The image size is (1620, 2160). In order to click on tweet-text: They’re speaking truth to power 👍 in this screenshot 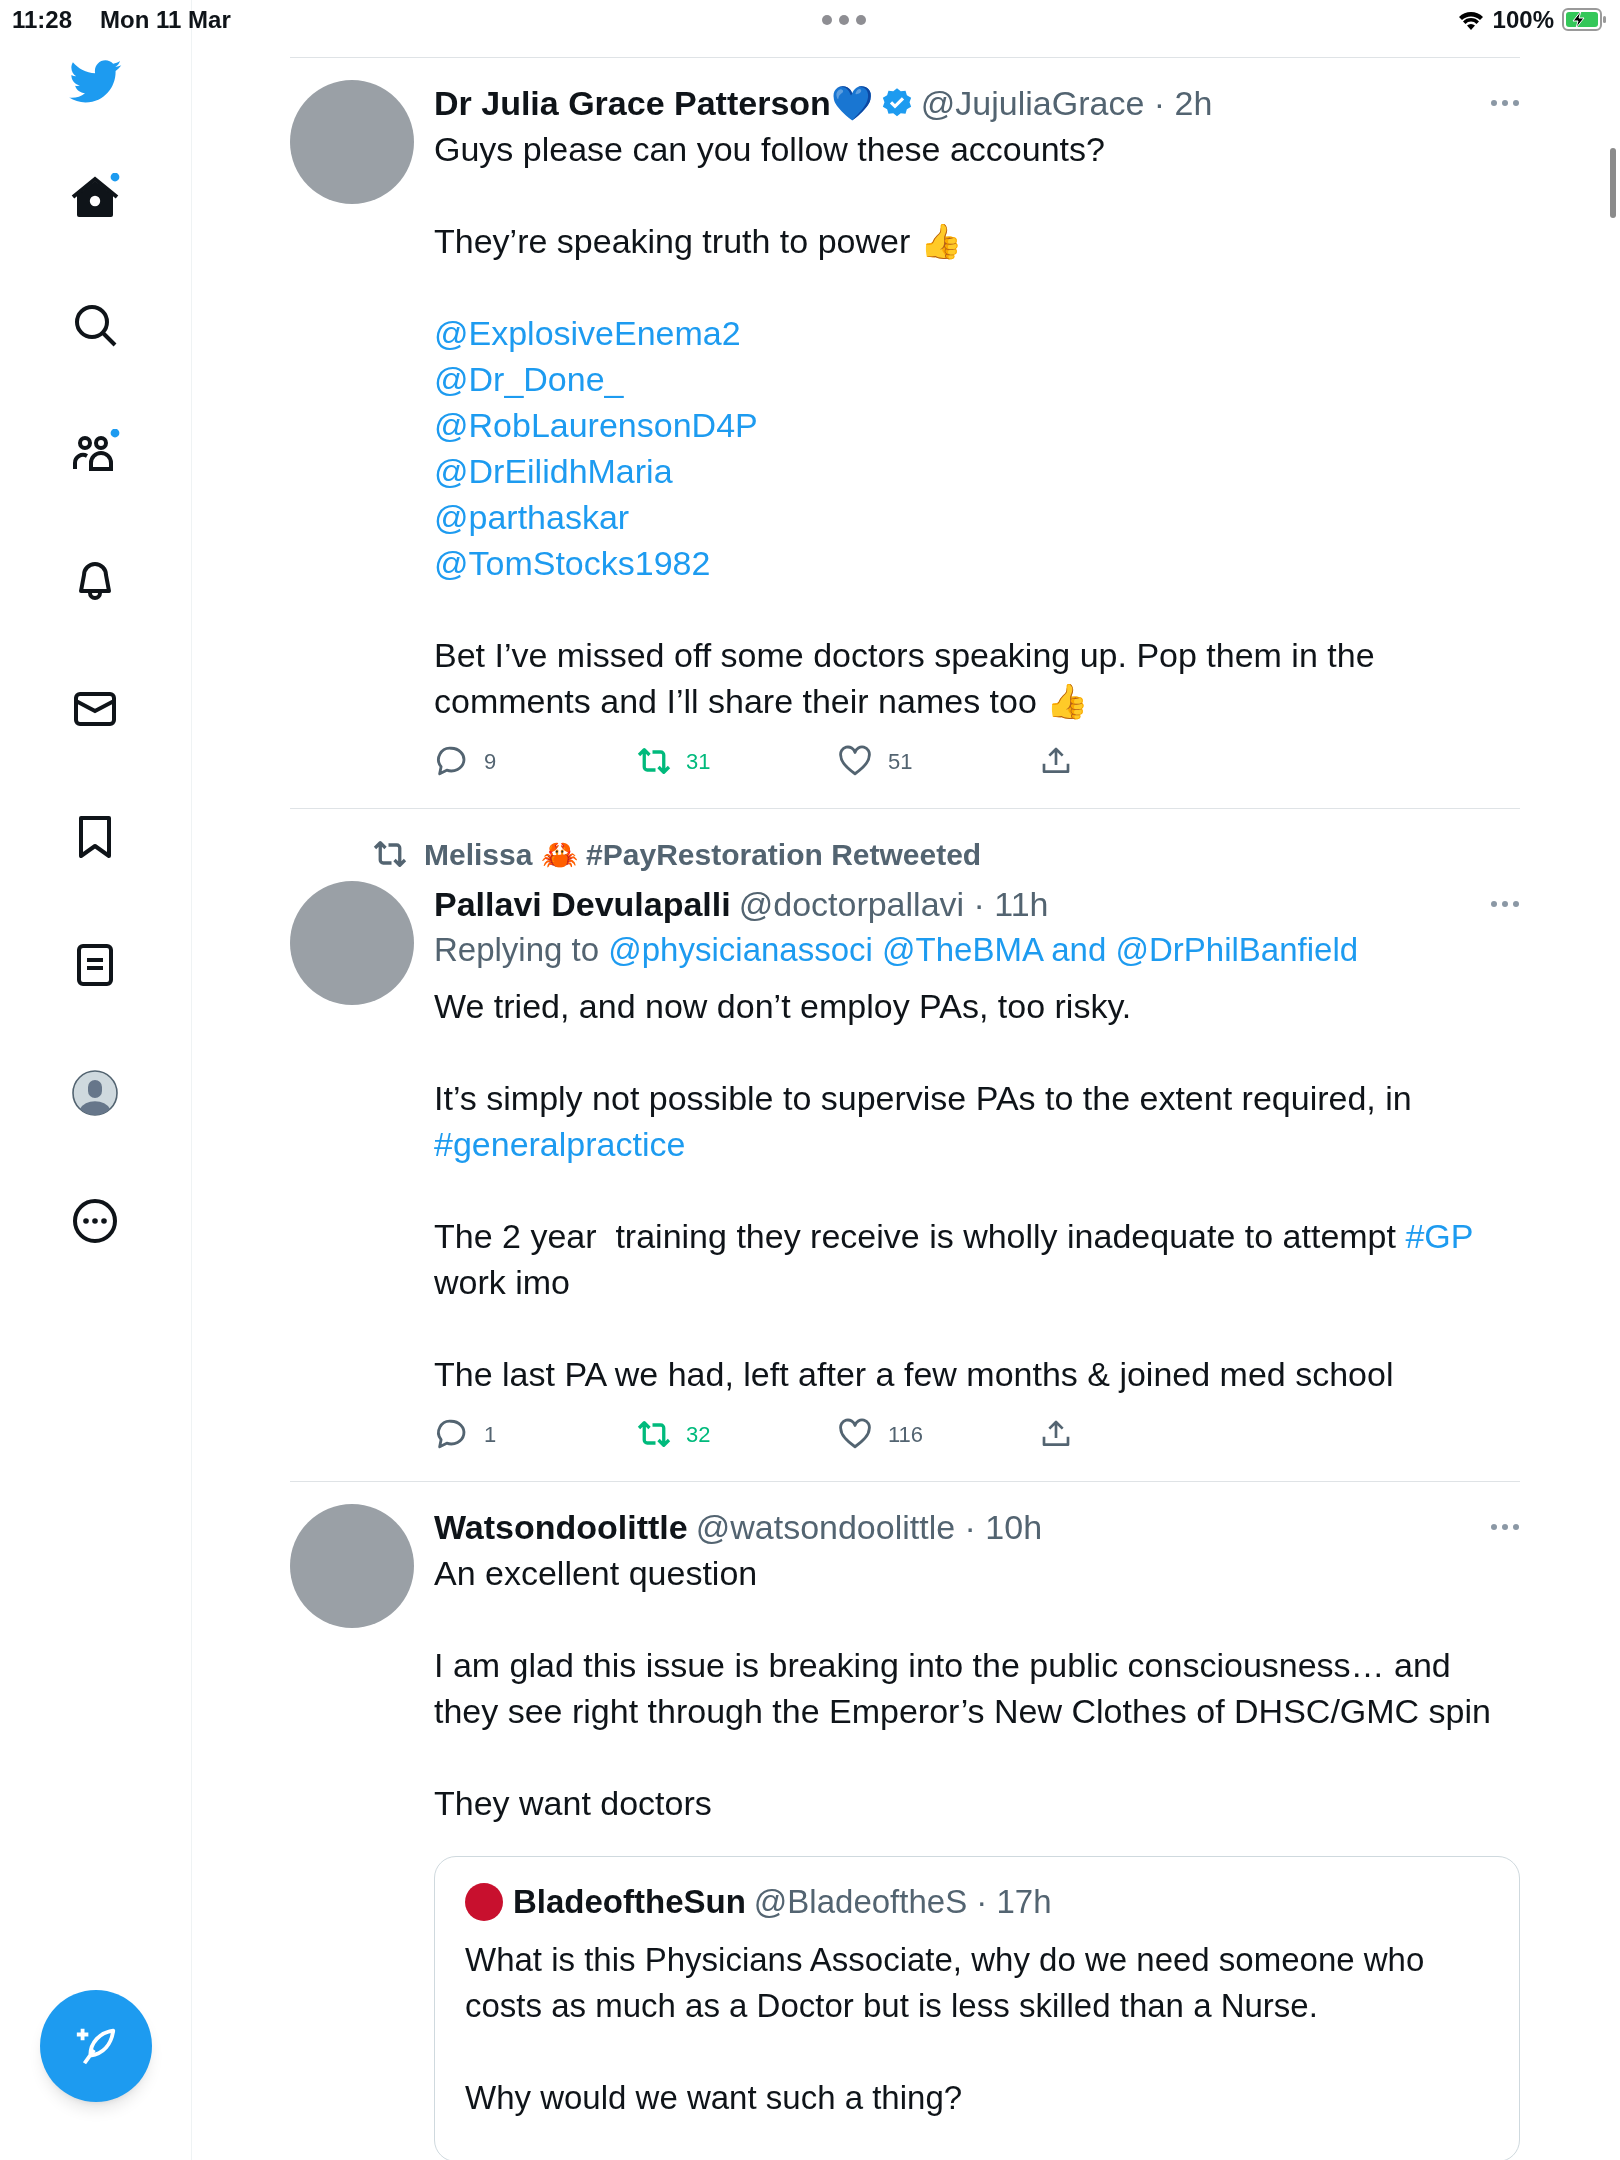, I will do `click(698, 241)`.